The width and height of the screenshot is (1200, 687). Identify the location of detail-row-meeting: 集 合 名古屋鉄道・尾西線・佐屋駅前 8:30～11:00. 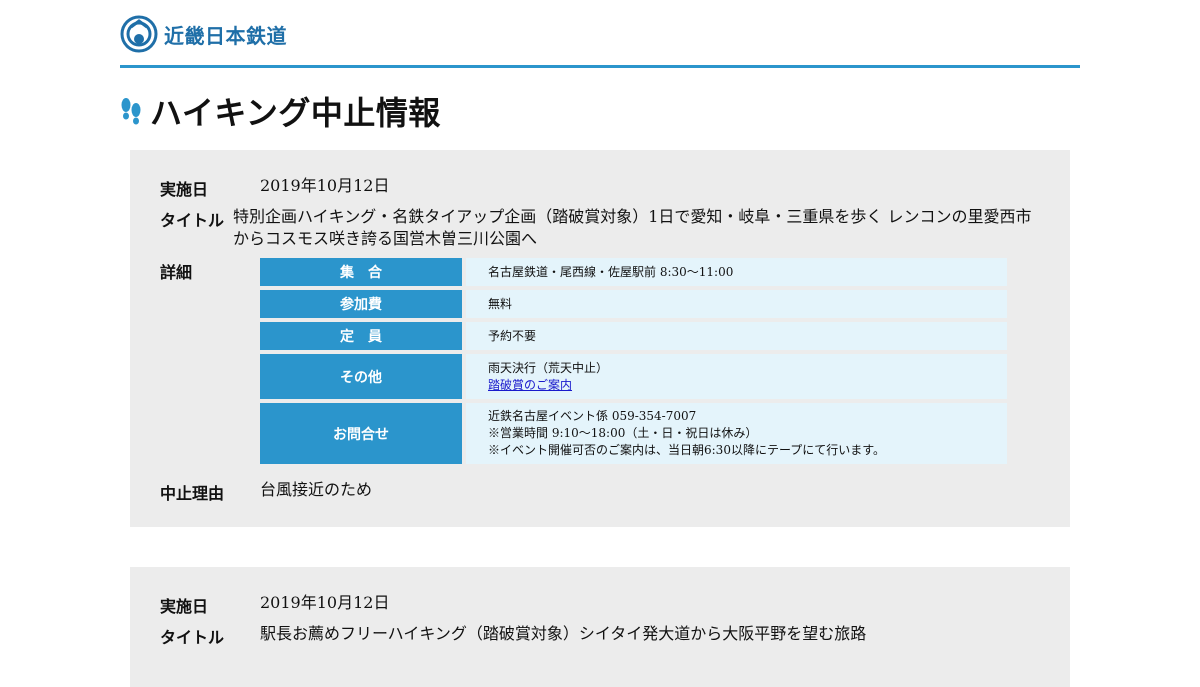
(633, 272).